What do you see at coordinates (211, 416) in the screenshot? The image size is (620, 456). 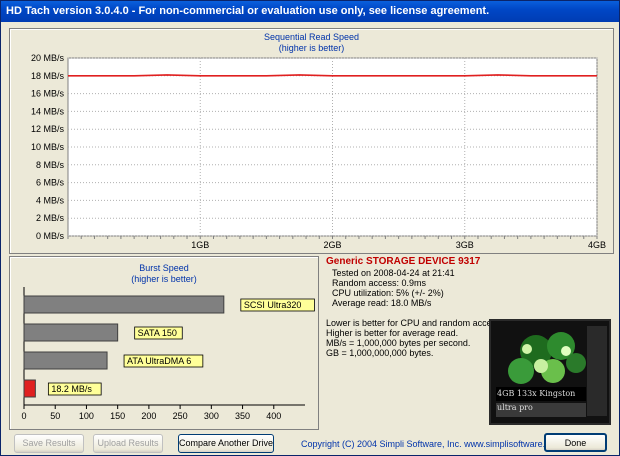 I see `burst-x-tick-label: 300` at bounding box center [211, 416].